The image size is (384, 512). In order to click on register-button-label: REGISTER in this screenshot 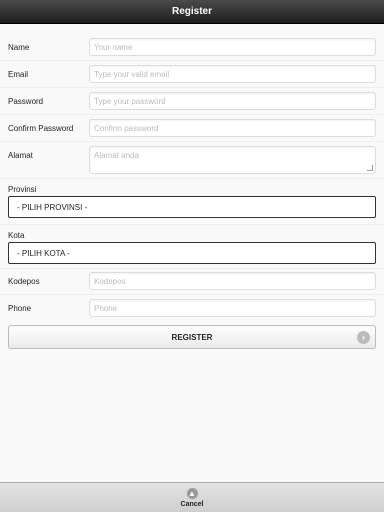, I will do `click(192, 337)`.